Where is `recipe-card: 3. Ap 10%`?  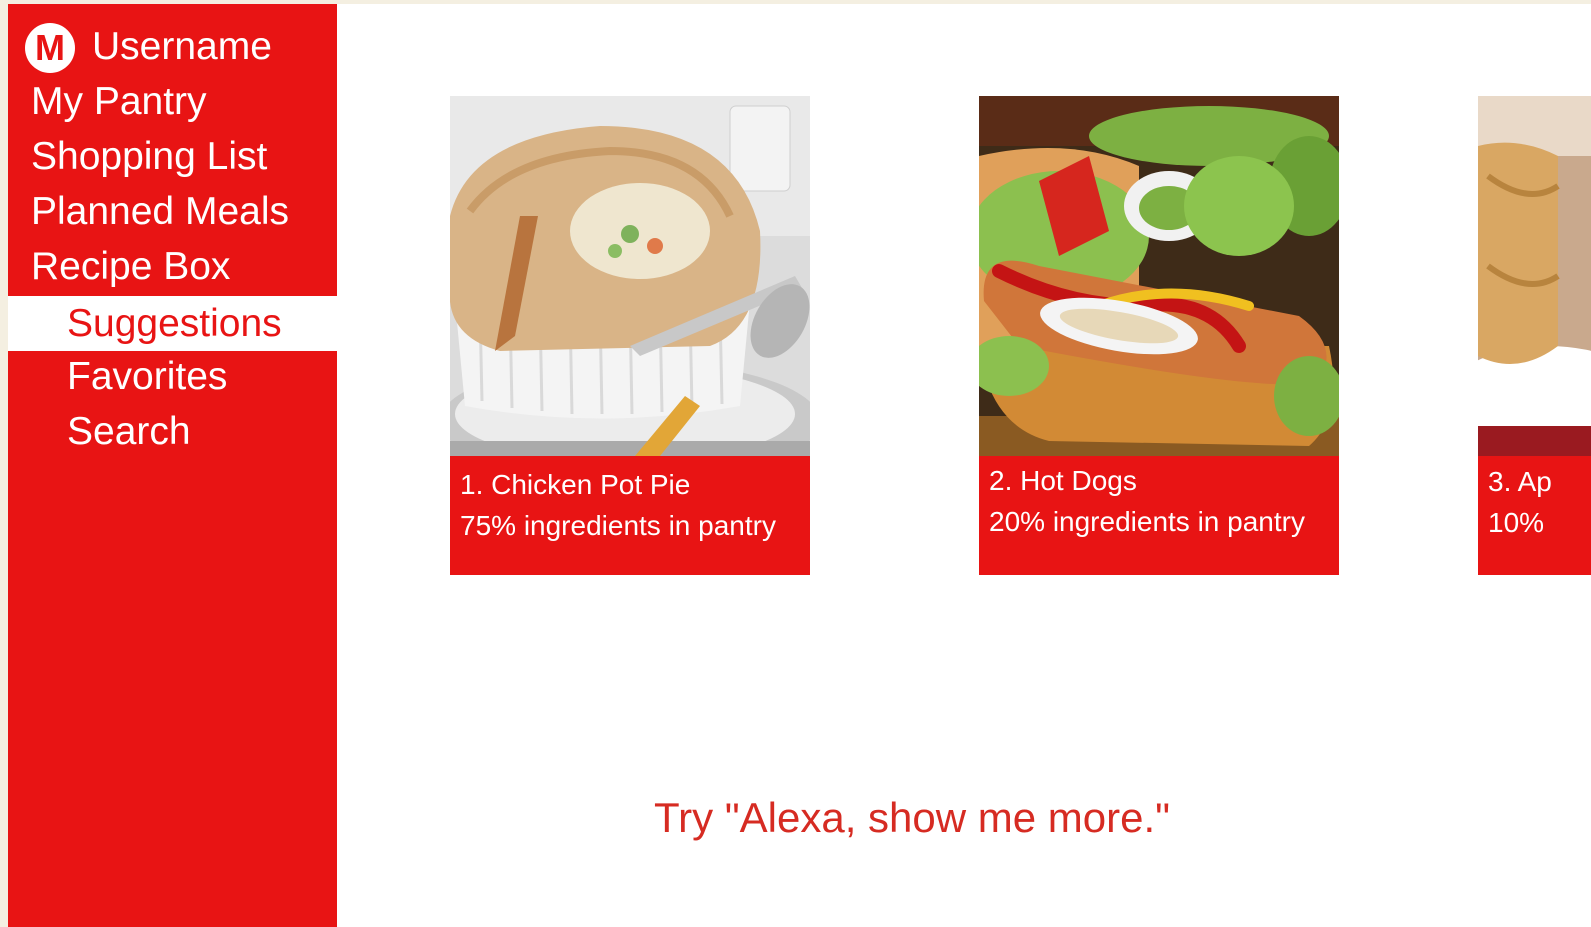
recipe-card: 3. Ap 10% is located at coordinates (1534, 335).